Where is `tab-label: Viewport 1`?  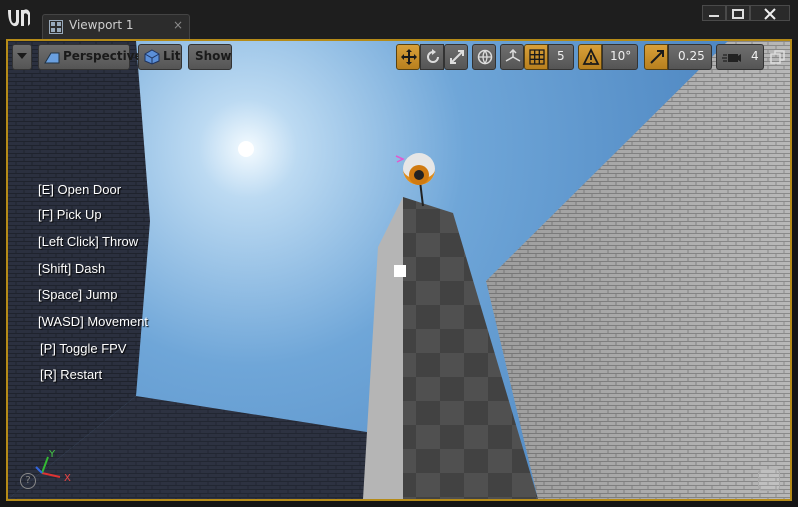 tab-label: Viewport 1 is located at coordinates (101, 25).